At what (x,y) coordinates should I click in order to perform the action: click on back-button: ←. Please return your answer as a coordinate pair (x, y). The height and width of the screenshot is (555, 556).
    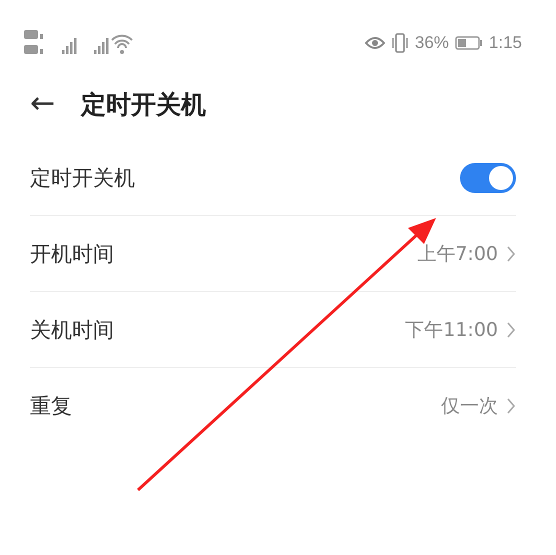
    Looking at the image, I should click on (43, 104).